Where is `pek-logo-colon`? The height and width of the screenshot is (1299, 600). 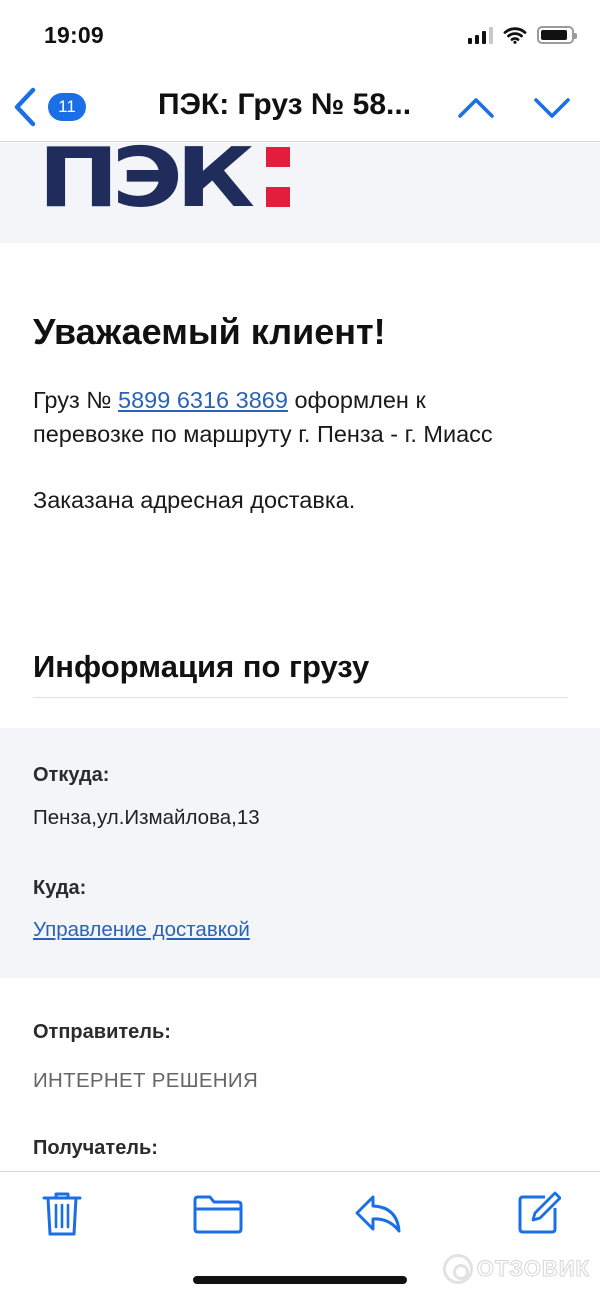
pek-logo-colon is located at coordinates (278, 176).